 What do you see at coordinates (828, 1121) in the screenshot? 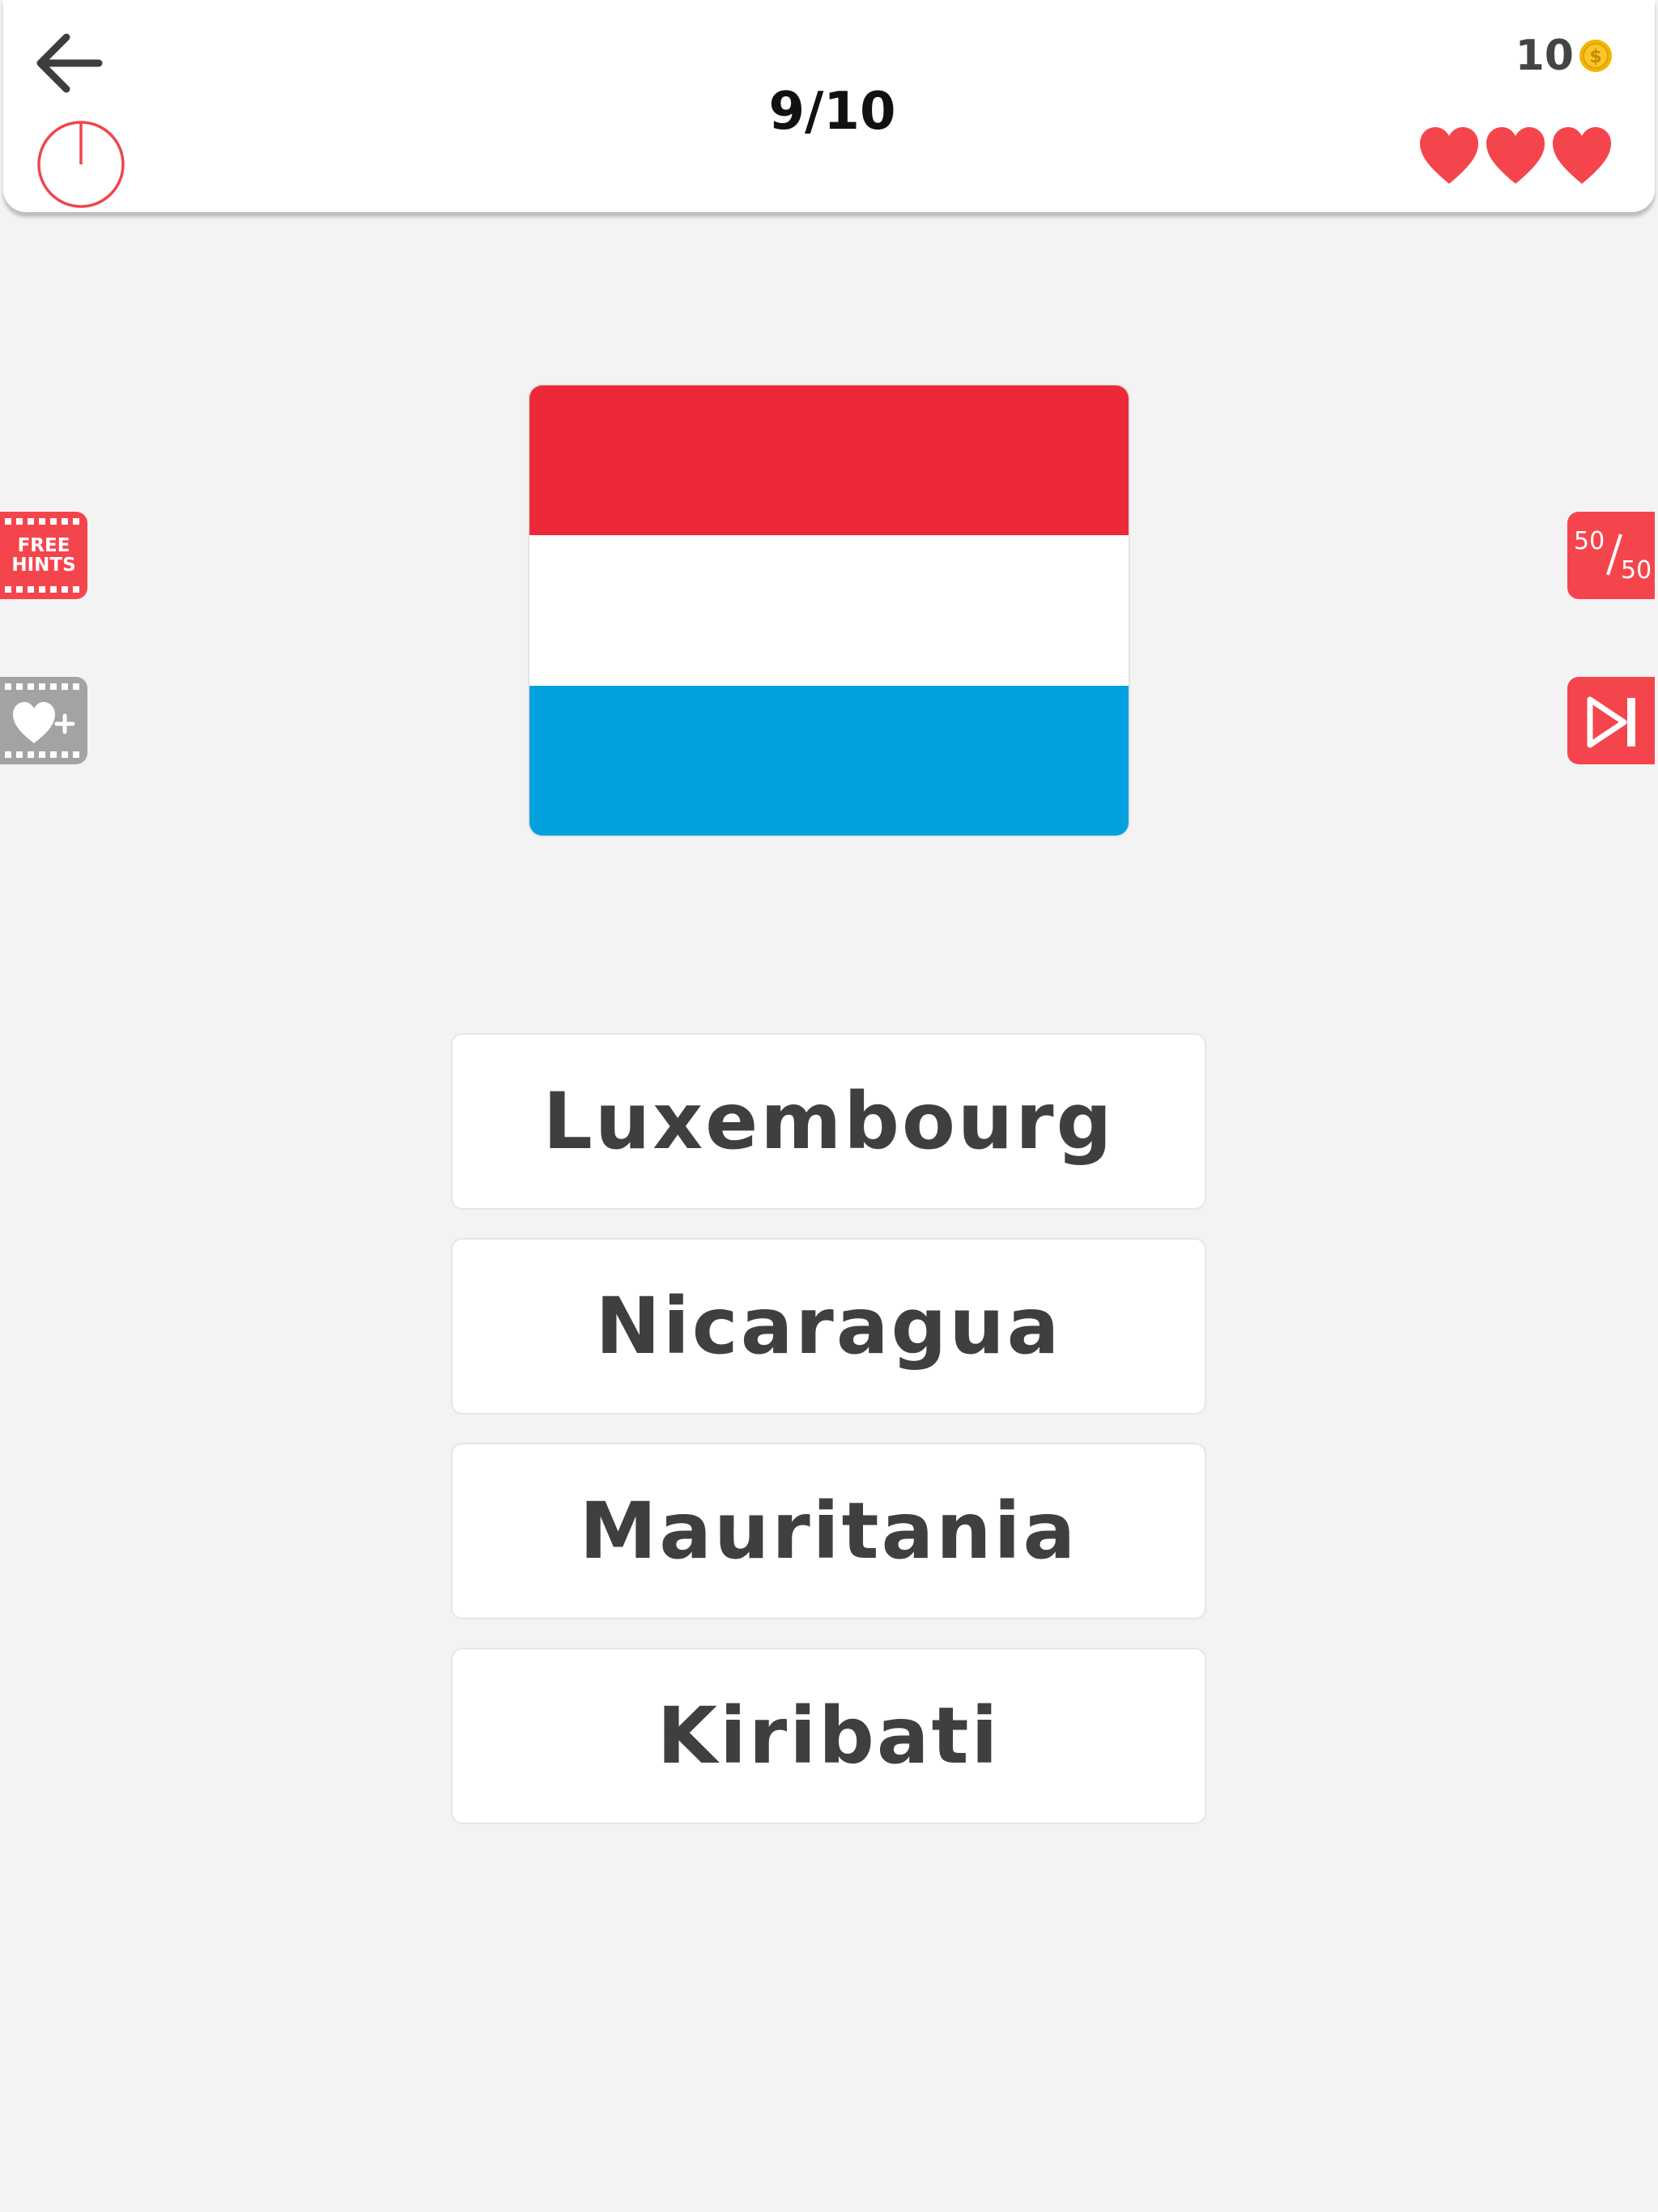
I see `answer-option: Luxembourg` at bounding box center [828, 1121].